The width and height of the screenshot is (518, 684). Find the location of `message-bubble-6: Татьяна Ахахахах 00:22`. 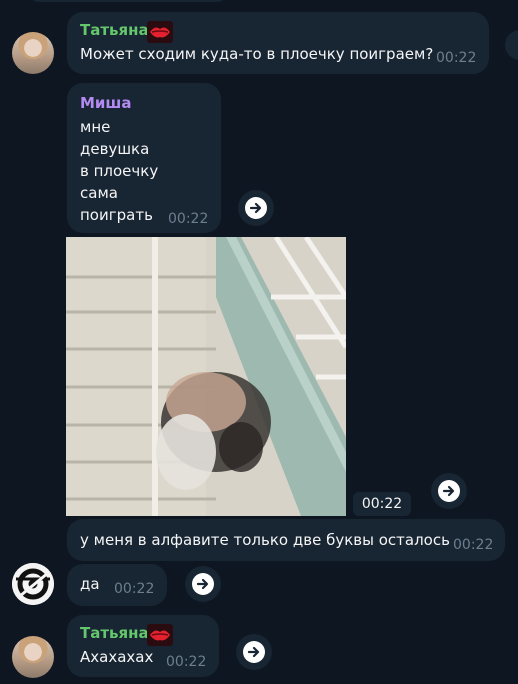

message-bubble-6: Татьяна Ахахахах 00:22 is located at coordinates (143, 646).